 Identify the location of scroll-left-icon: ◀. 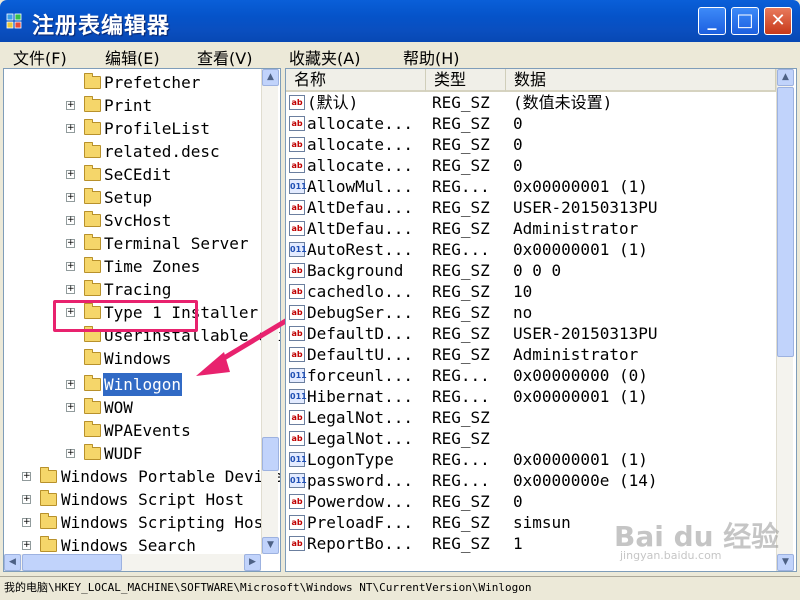
(12, 562).